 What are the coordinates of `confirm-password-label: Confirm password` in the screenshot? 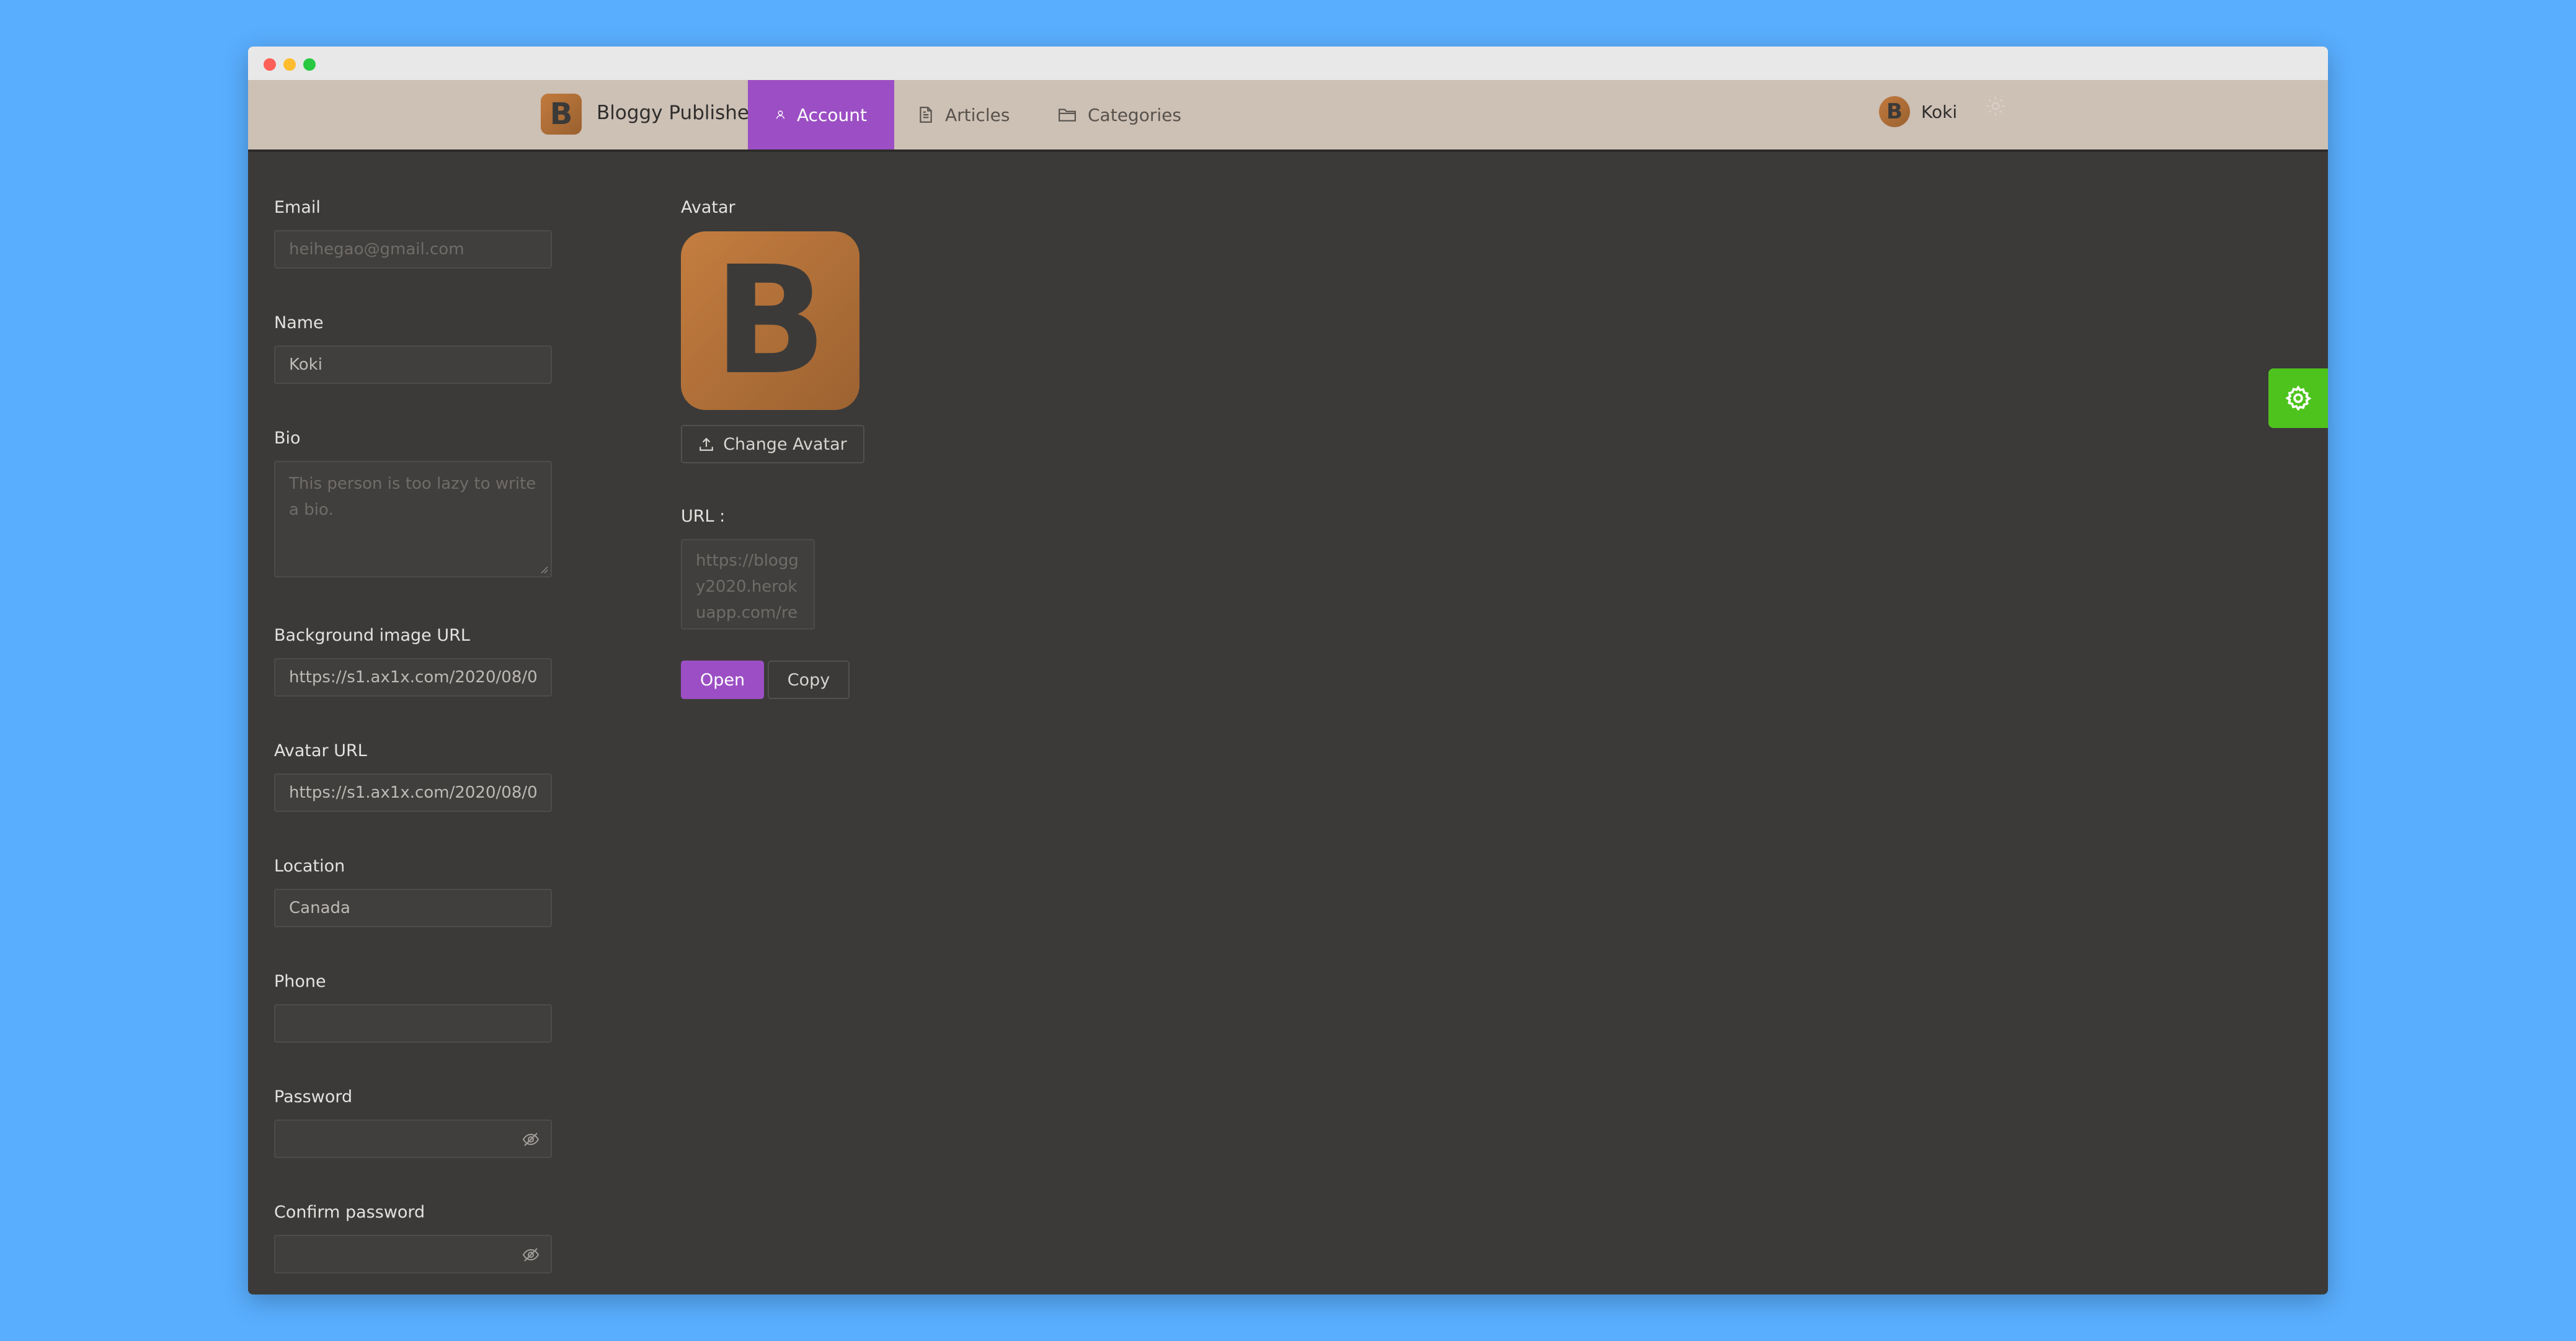 It's located at (349, 1212).